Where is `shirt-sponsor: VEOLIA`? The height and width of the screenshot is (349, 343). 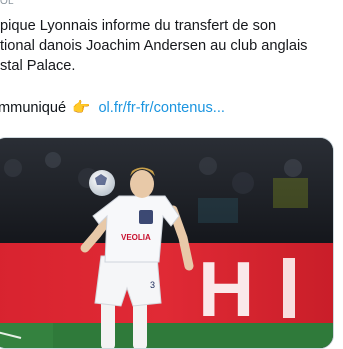
shirt-sponsor: VEOLIA is located at coordinates (136, 237).